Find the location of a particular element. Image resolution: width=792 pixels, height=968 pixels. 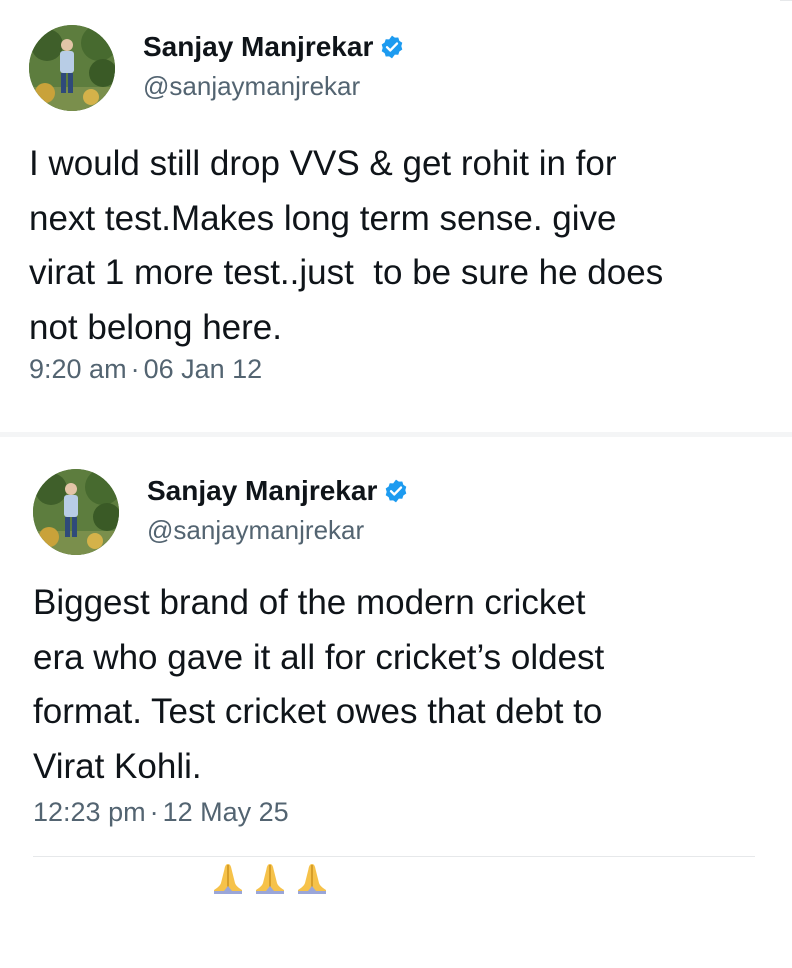

tweet-time: 9:20 am is located at coordinates (78, 369).